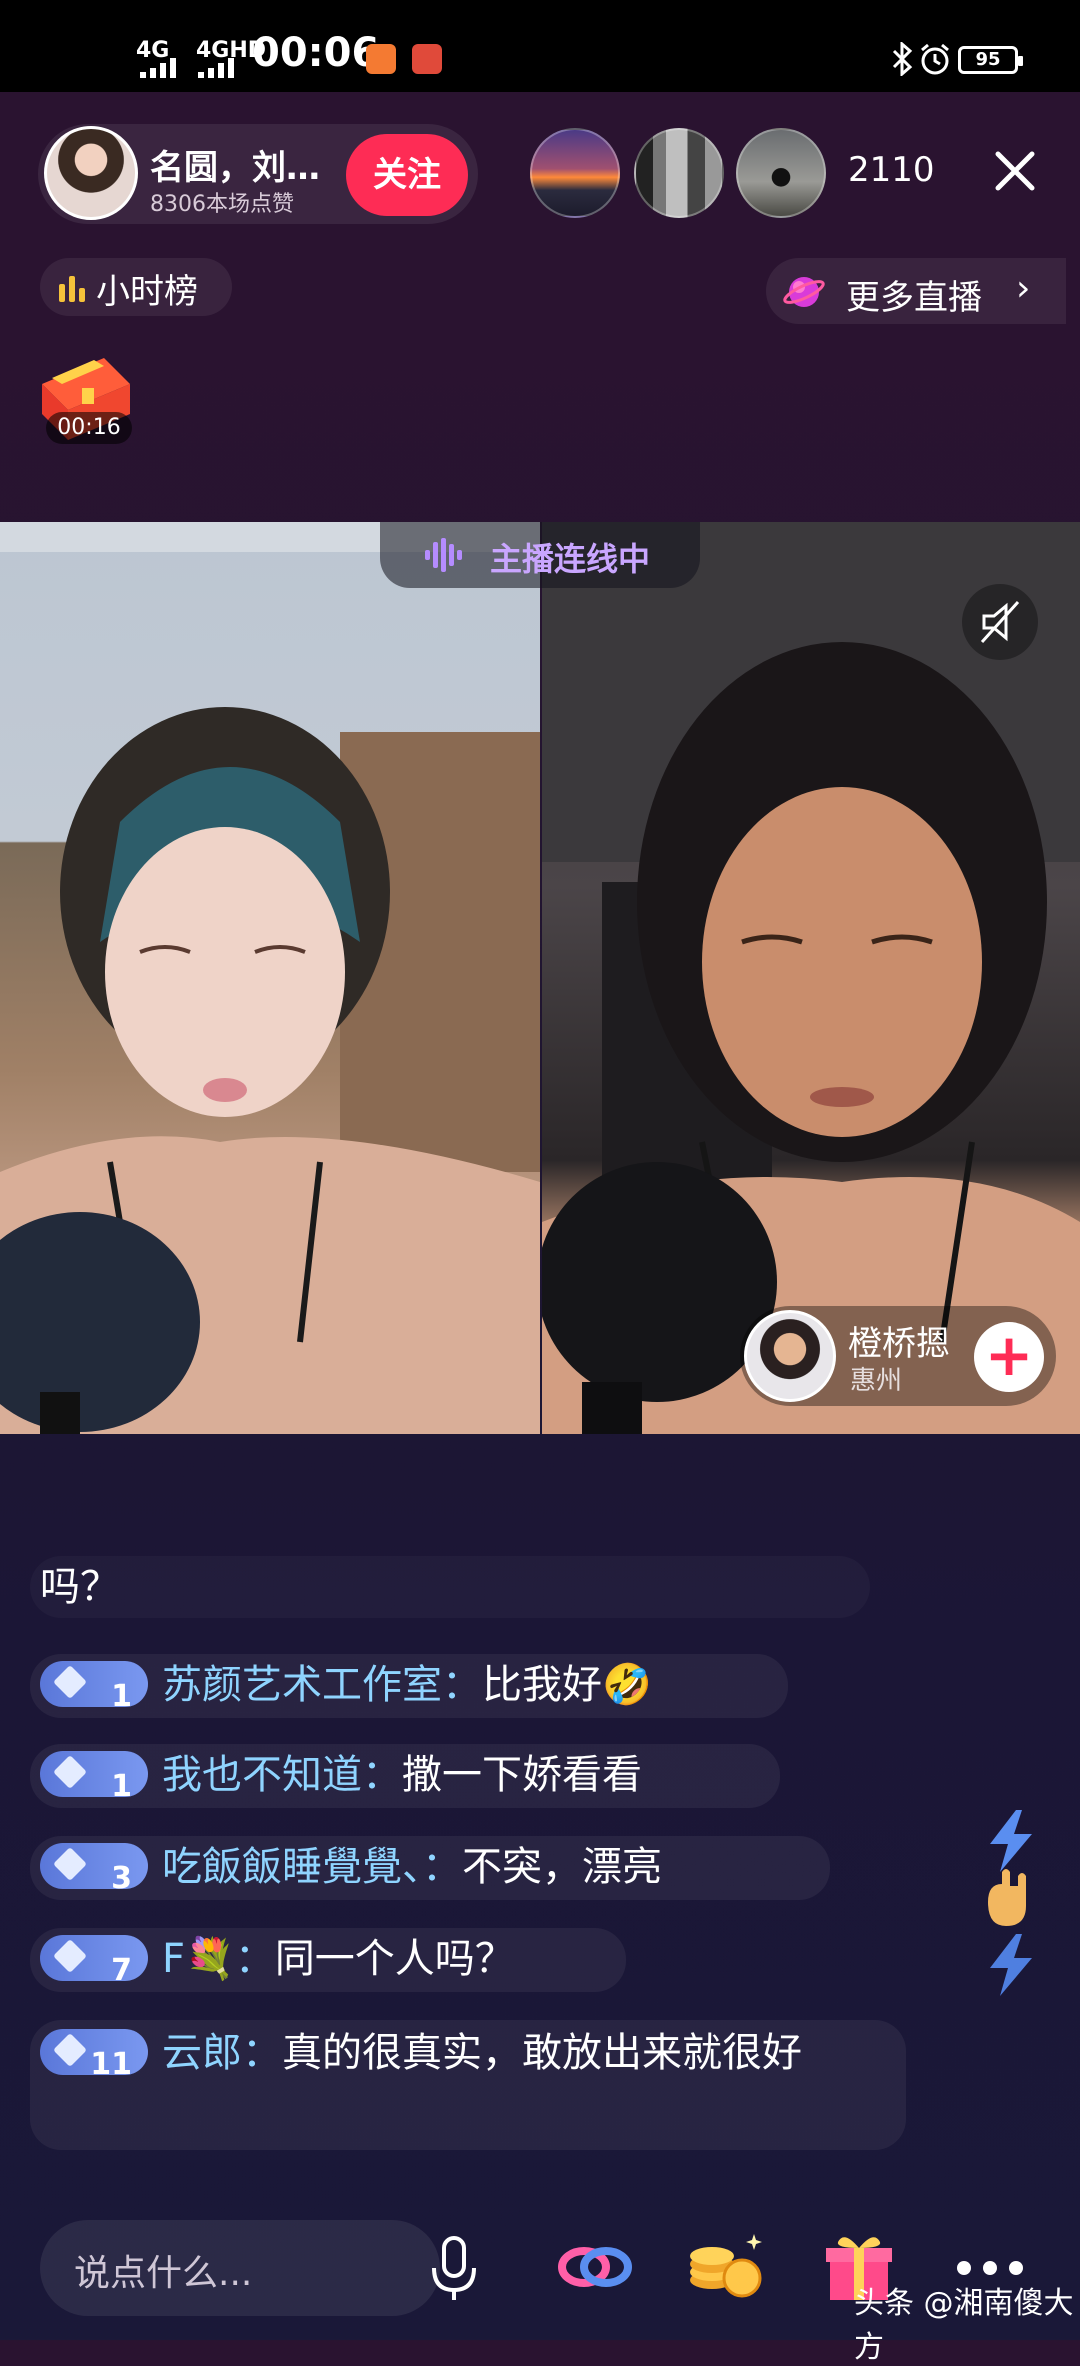  I want to click on bluetooth-icon, so click(902, 59).